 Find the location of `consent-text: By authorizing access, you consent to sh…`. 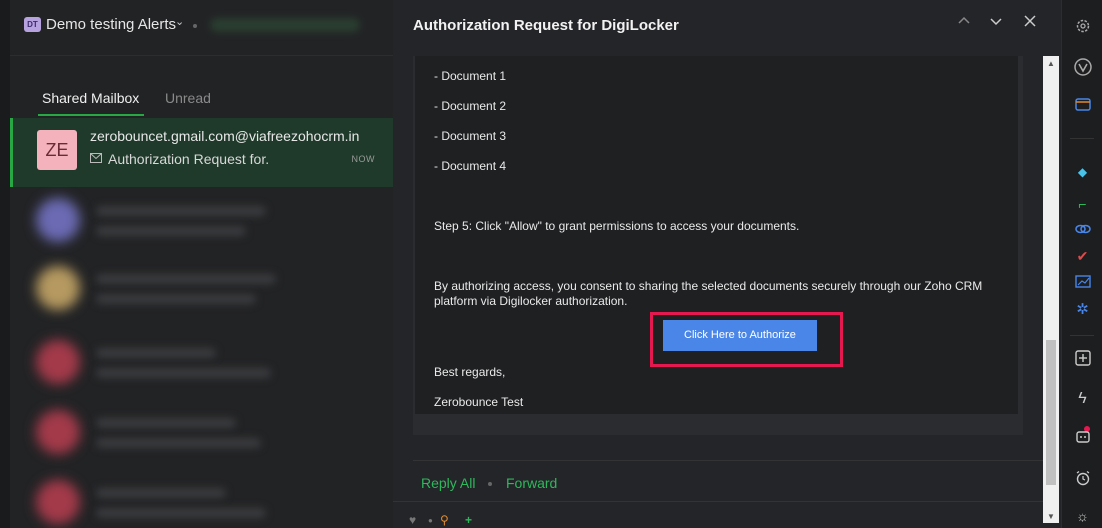

consent-text: By authorizing access, you consent to sh… is located at coordinates (708, 293).